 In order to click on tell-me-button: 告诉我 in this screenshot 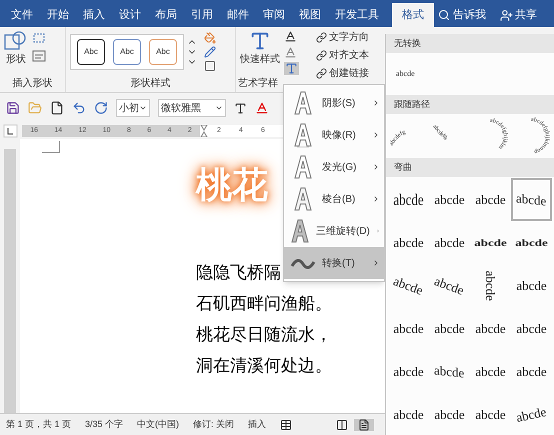, I will do `click(462, 15)`.